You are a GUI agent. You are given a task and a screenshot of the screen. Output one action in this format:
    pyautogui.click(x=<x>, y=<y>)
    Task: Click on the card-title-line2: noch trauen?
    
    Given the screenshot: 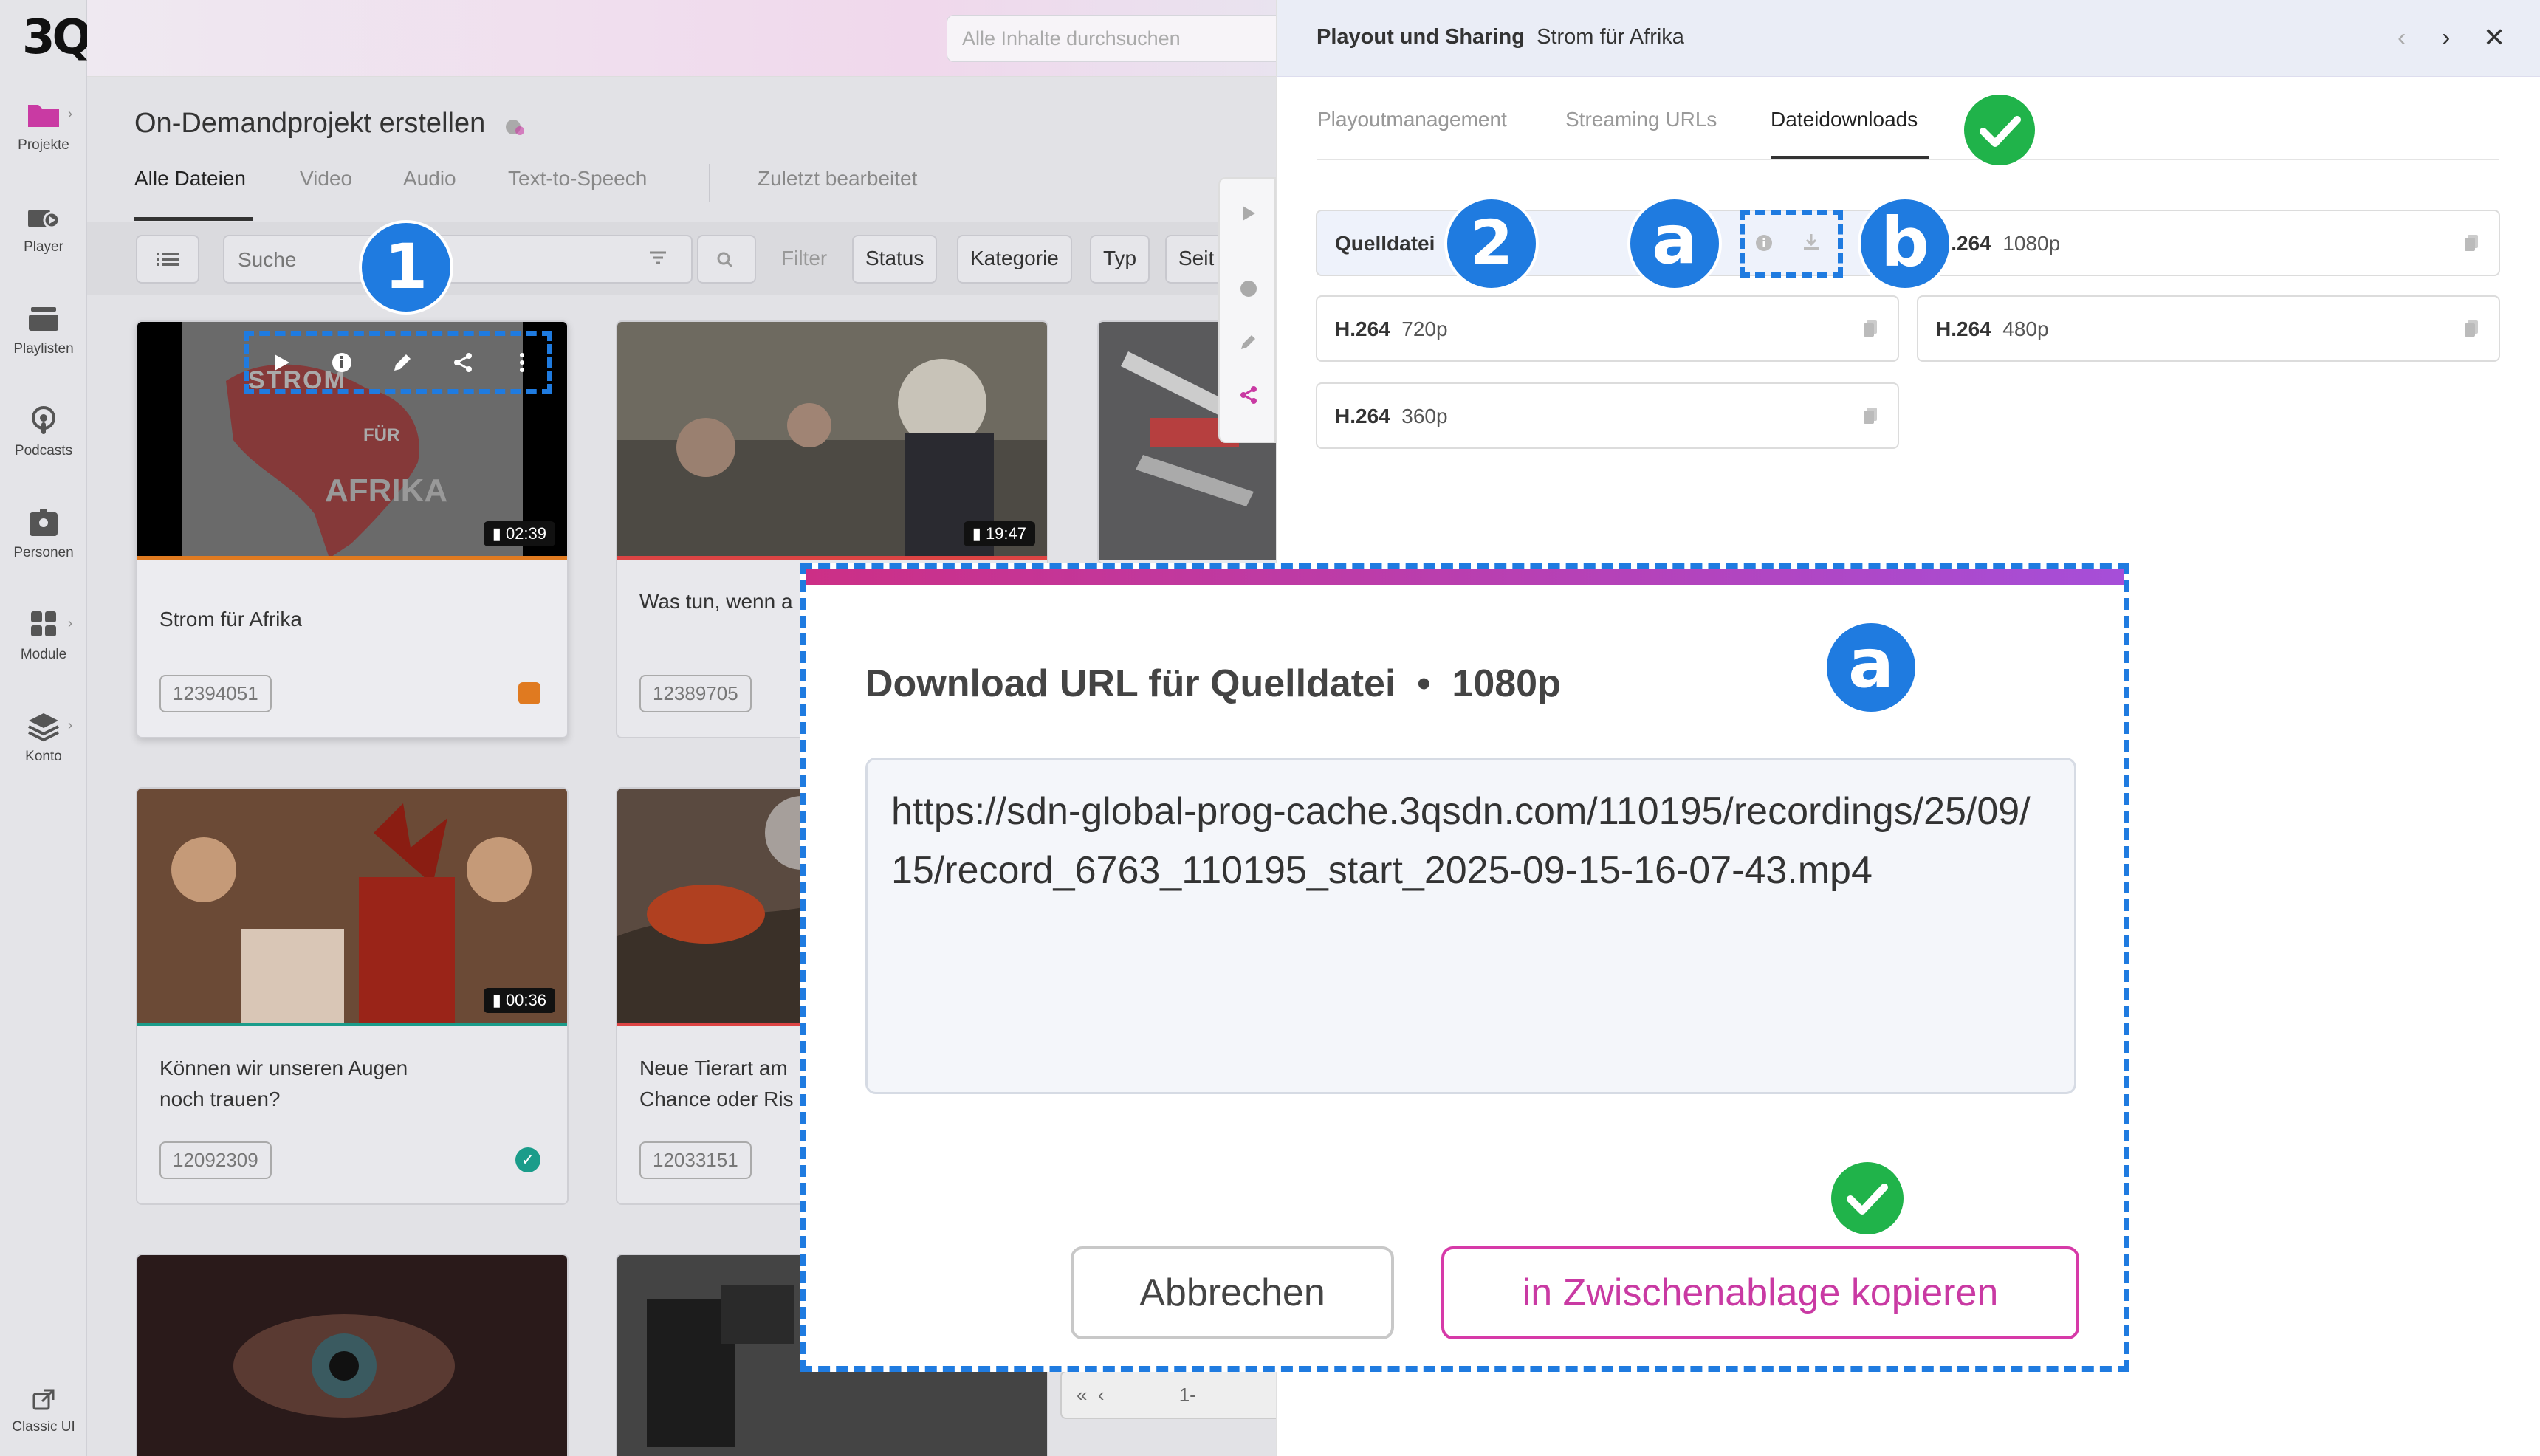 What is the action you would take?
    pyautogui.click(x=220, y=1099)
    